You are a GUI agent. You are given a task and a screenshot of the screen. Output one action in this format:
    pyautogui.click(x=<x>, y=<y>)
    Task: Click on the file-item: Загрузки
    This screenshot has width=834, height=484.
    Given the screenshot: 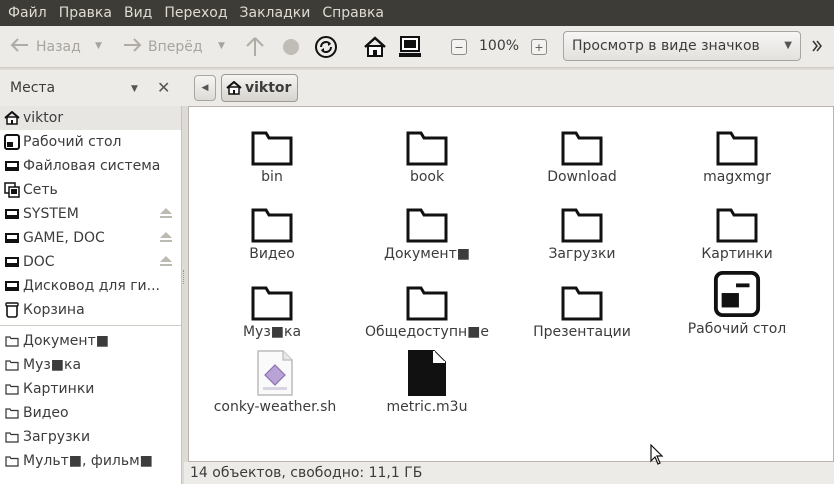 What is the action you would take?
    pyautogui.click(x=582, y=229)
    